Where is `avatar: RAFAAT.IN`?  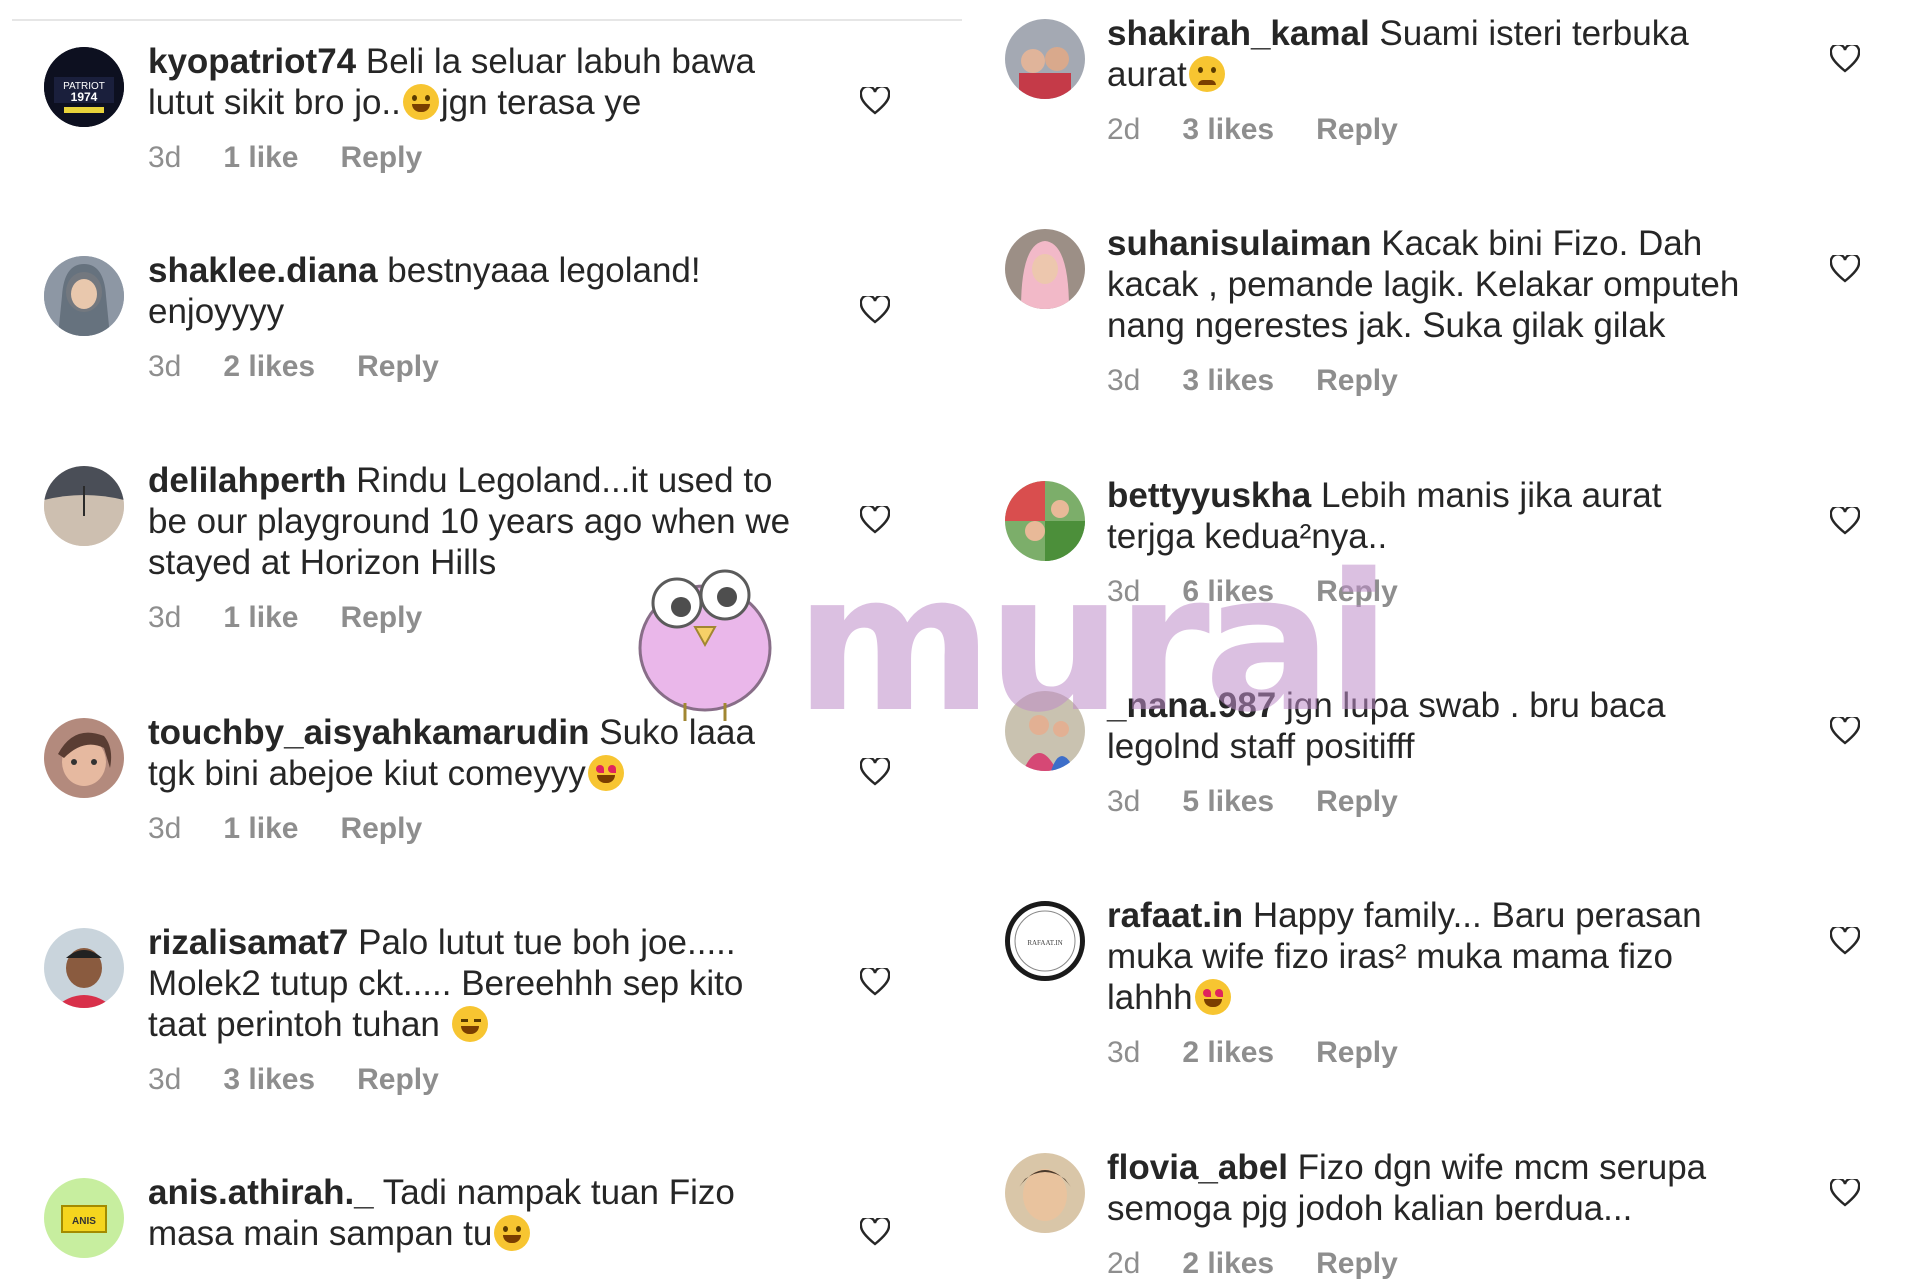 avatar: RAFAAT.IN is located at coordinates (1045, 941).